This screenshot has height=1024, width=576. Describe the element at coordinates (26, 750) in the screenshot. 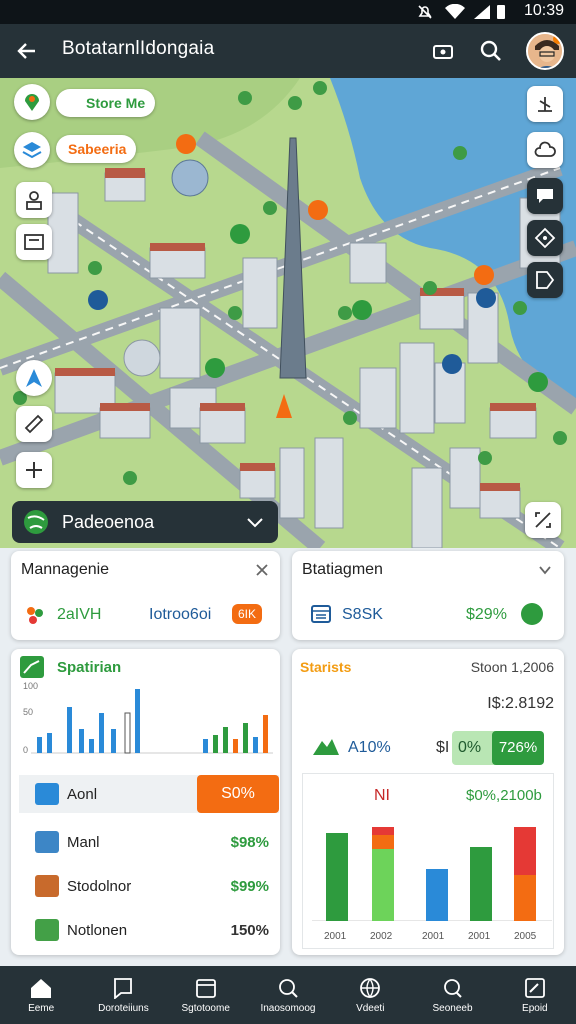

I see `y-tick-bottom: 0` at that location.